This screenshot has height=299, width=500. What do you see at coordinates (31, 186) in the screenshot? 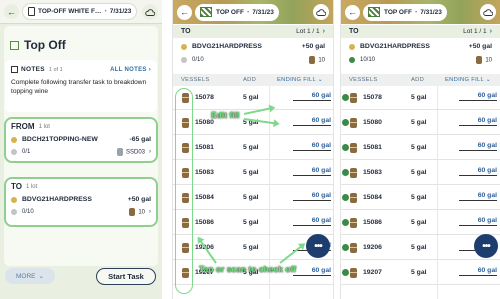
I see `to-lot-count: 1 lot` at bounding box center [31, 186].